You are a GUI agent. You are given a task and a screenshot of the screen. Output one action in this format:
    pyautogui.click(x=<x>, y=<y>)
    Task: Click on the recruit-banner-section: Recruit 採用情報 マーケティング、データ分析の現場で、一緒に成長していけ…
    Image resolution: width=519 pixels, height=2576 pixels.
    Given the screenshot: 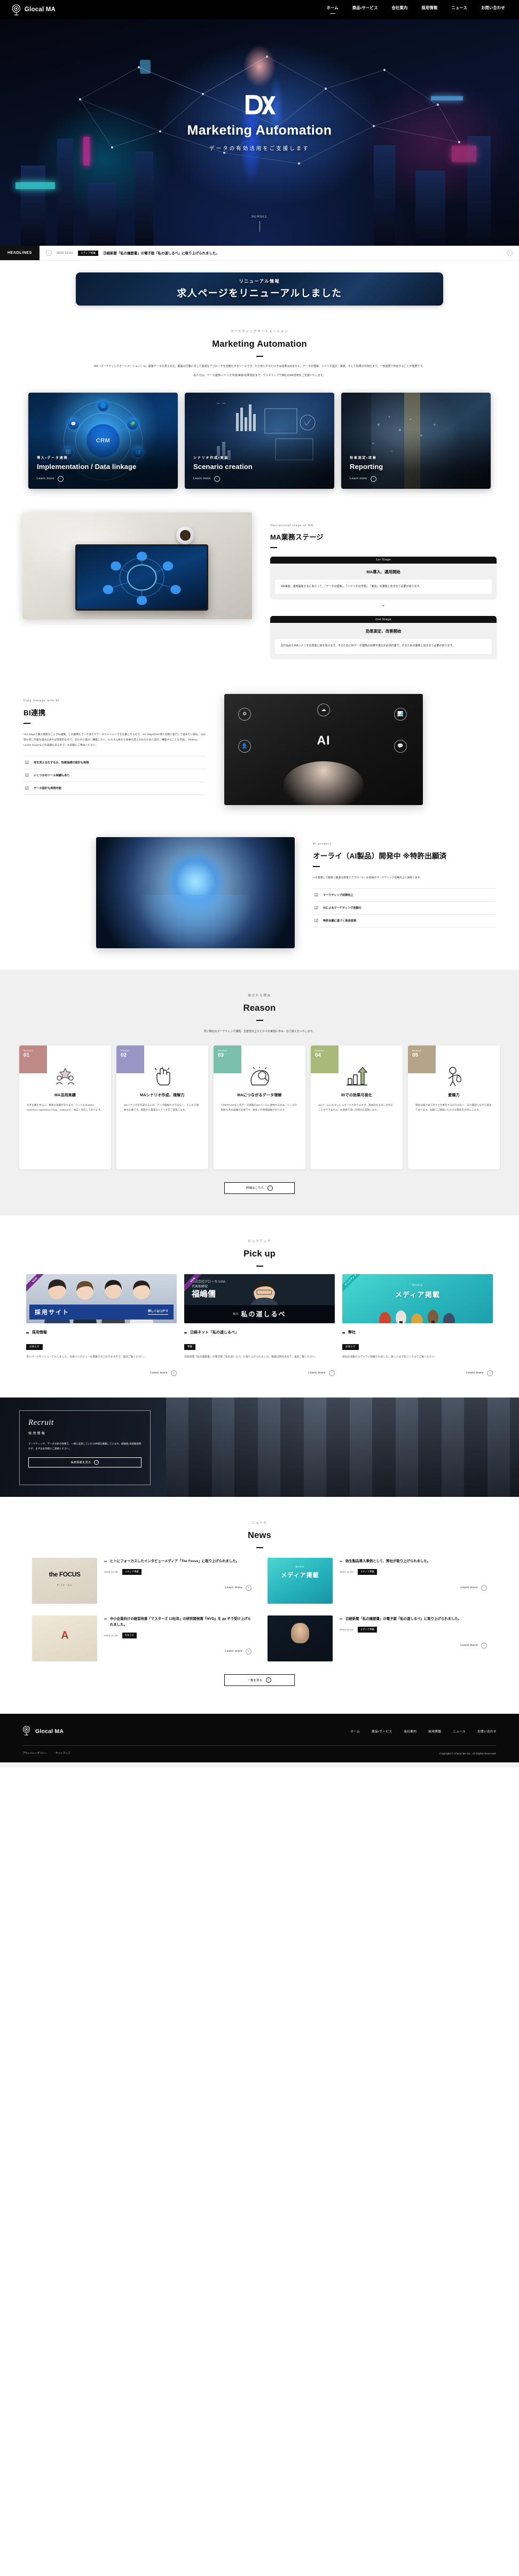 What is the action you would take?
    pyautogui.click(x=259, y=1447)
    